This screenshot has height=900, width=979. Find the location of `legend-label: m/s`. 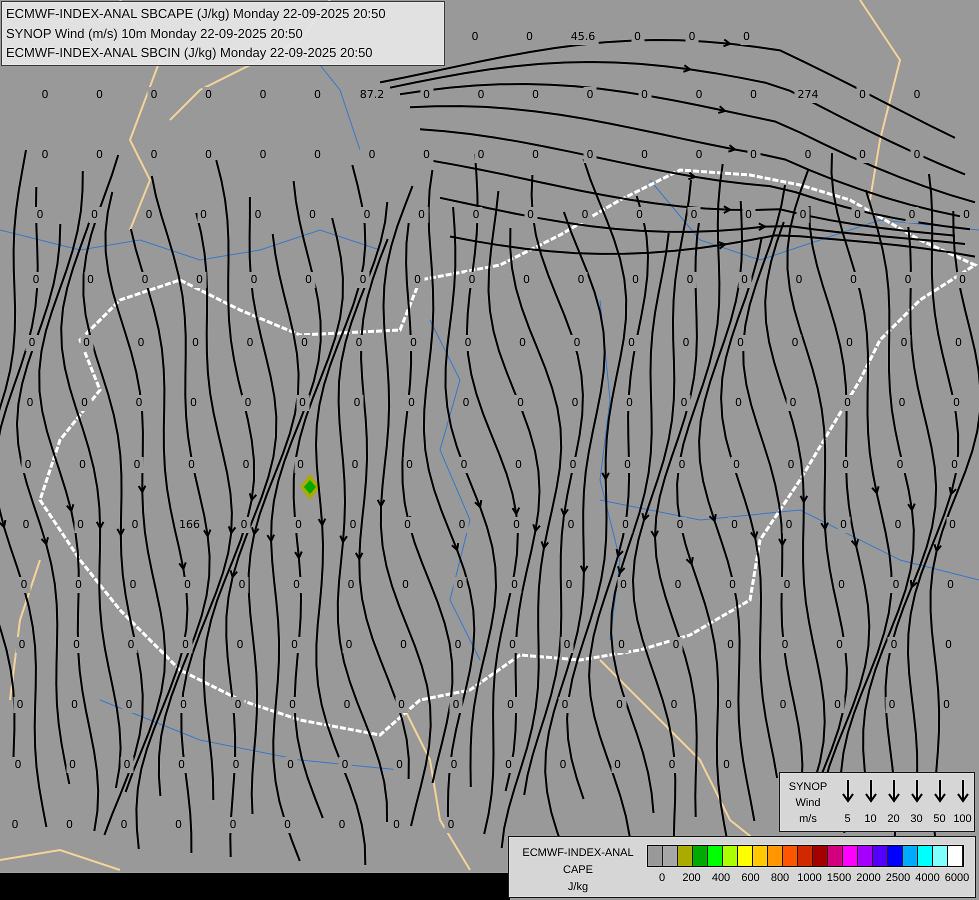

legend-label: m/s is located at coordinates (808, 819).